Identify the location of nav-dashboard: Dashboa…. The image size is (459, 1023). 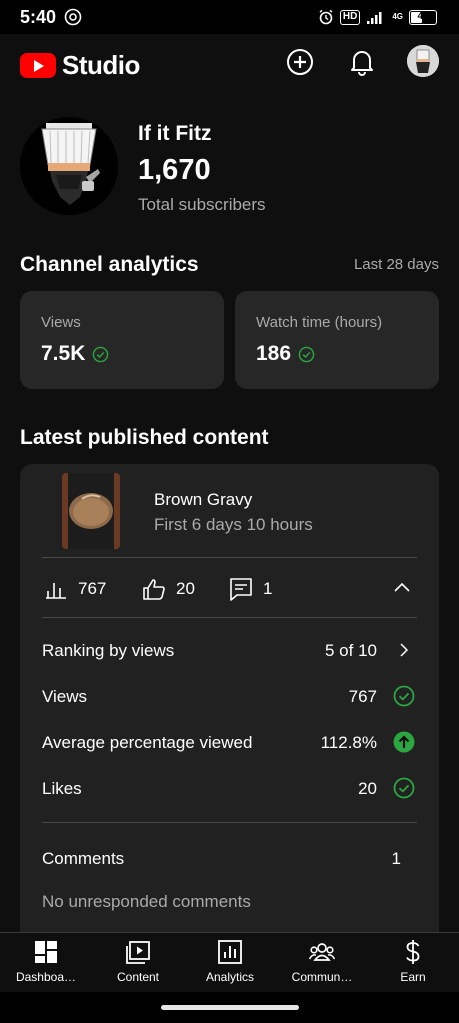
(46, 965).